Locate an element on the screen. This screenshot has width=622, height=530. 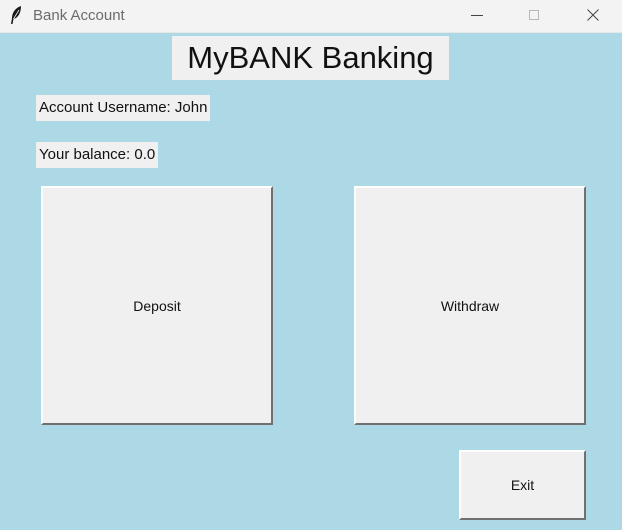
withdraw-button-label: Withdraw is located at coordinates (470, 305).